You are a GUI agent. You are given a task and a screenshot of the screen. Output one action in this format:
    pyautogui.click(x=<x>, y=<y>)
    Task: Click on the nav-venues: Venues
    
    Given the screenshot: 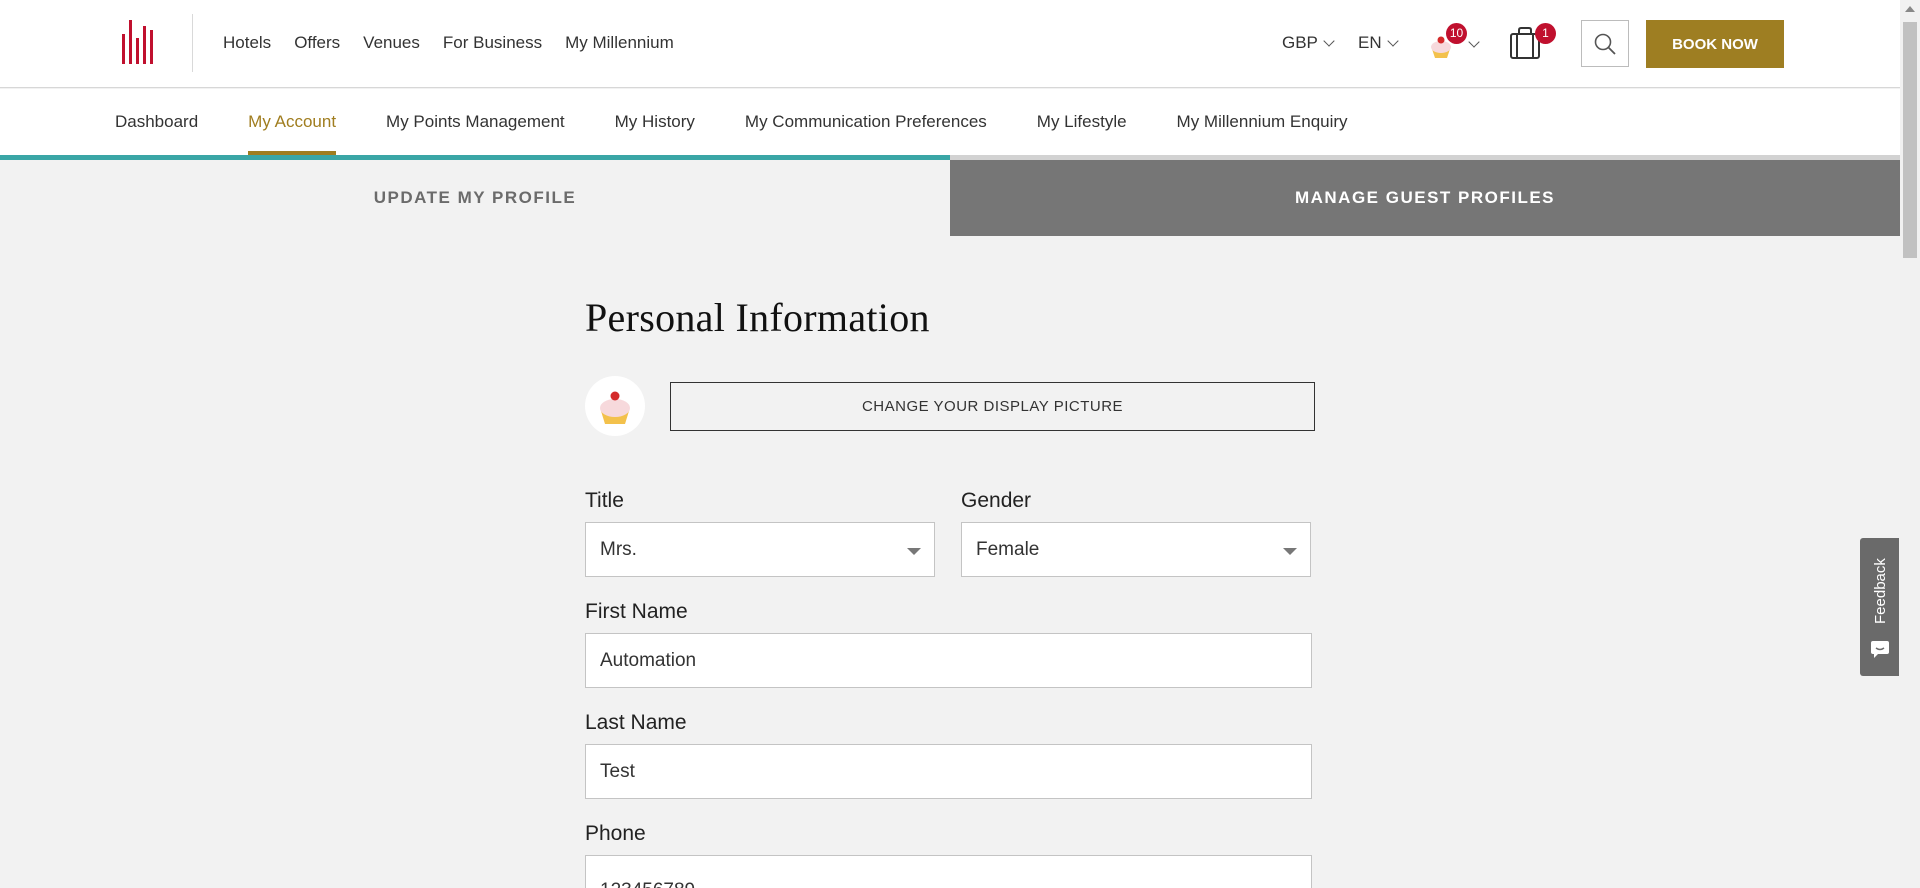 What is the action you would take?
    pyautogui.click(x=391, y=43)
    